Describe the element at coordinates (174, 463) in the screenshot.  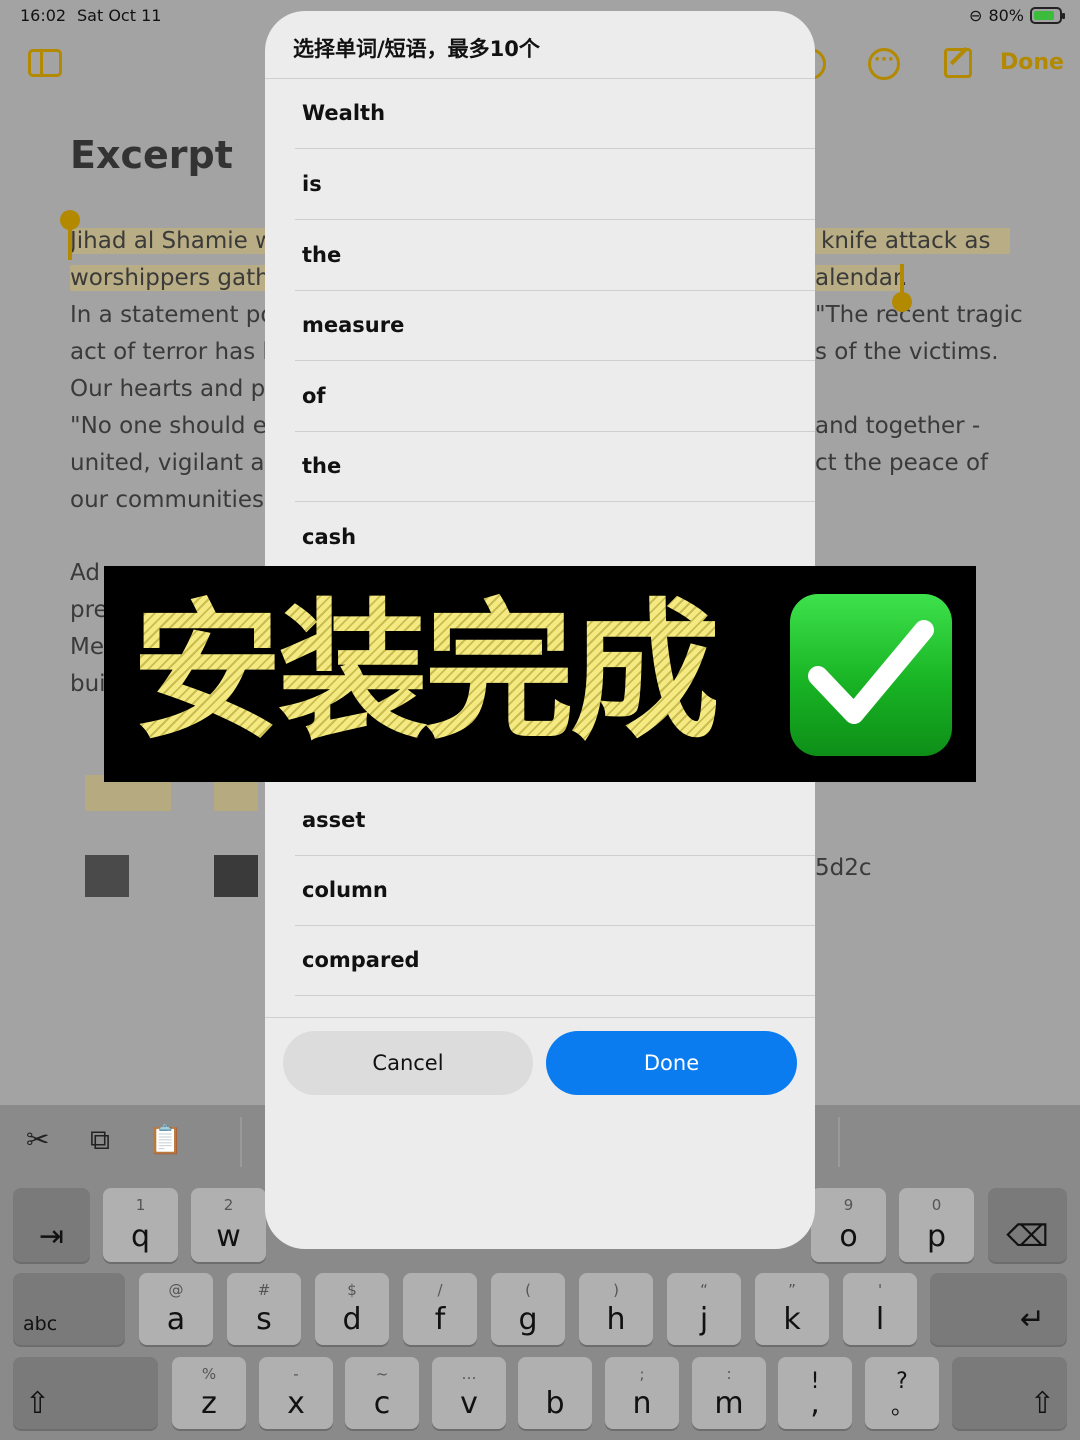
I see `note-line: united, vigilant an` at that location.